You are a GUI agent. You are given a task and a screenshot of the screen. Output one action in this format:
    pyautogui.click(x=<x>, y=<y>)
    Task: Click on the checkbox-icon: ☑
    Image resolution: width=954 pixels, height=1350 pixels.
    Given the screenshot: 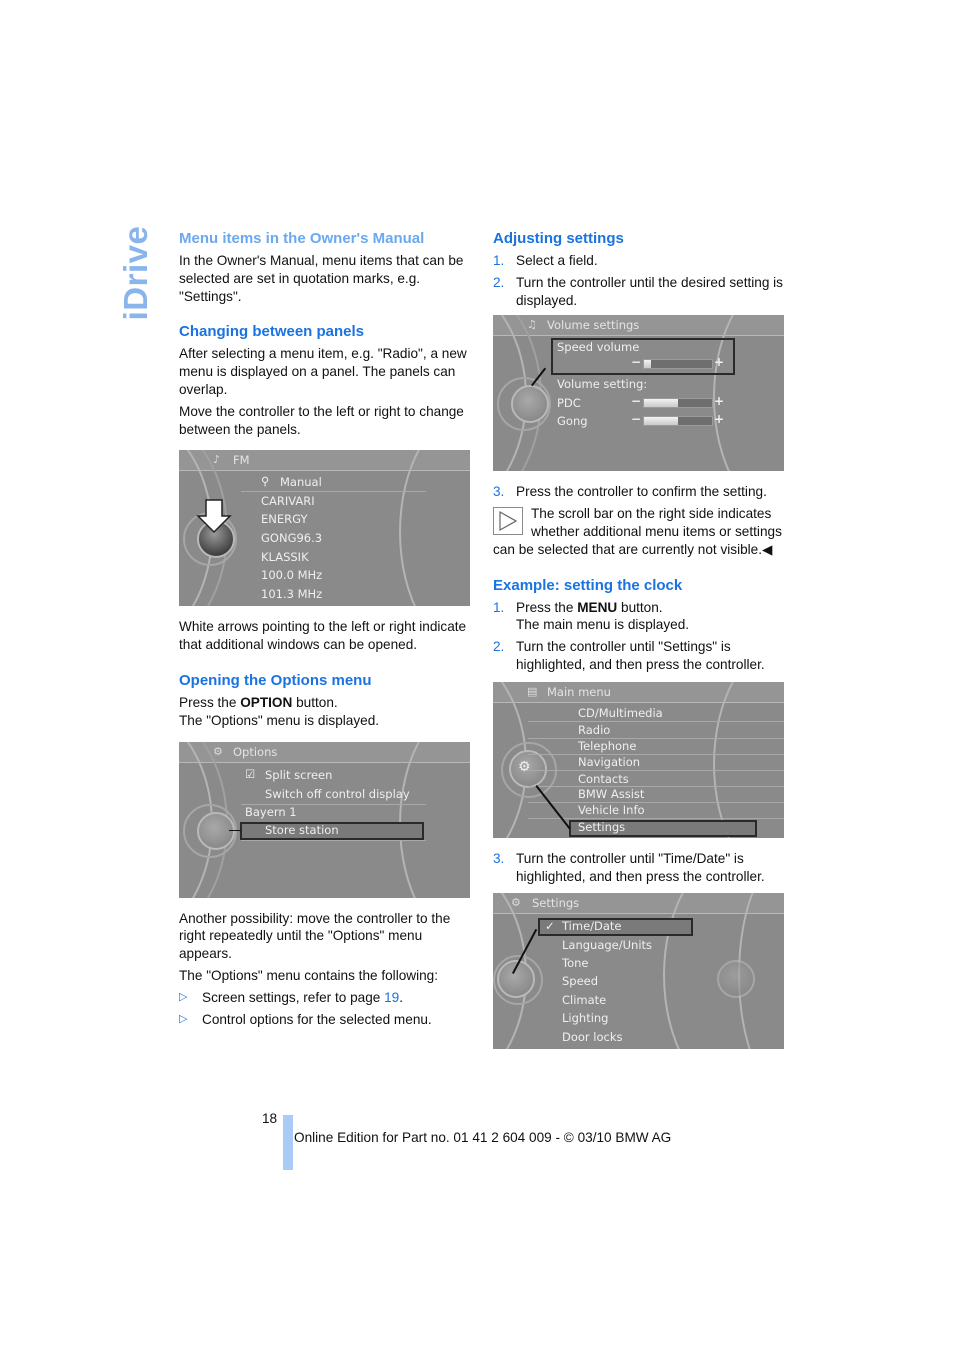 What is the action you would take?
    pyautogui.click(x=250, y=773)
    